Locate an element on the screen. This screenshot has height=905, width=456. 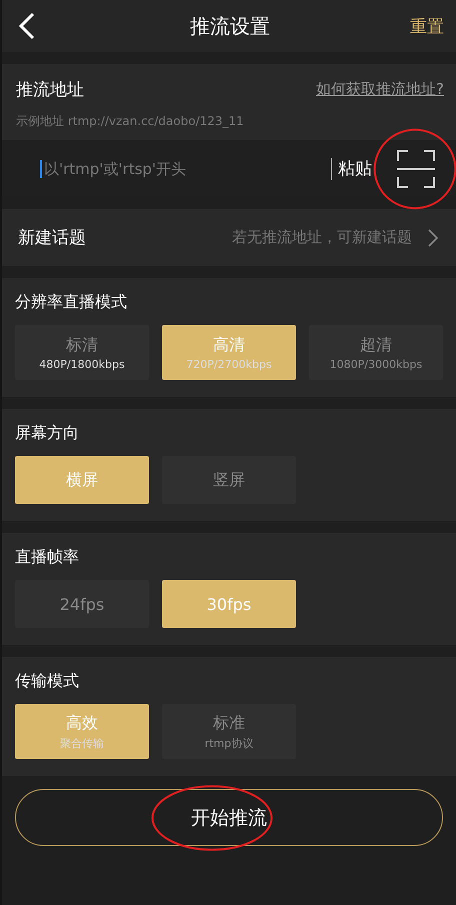
option-button: 标清 480P/1800kbps is located at coordinates (82, 352).